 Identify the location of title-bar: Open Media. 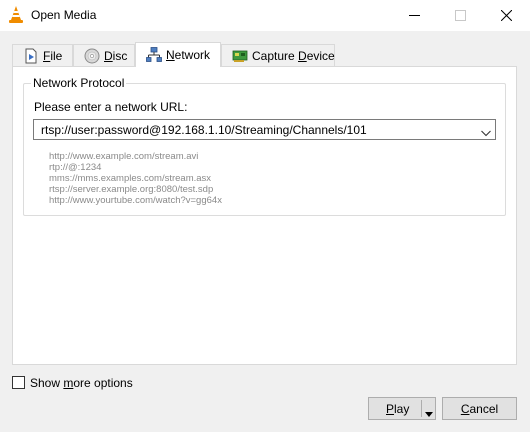
(265, 15).